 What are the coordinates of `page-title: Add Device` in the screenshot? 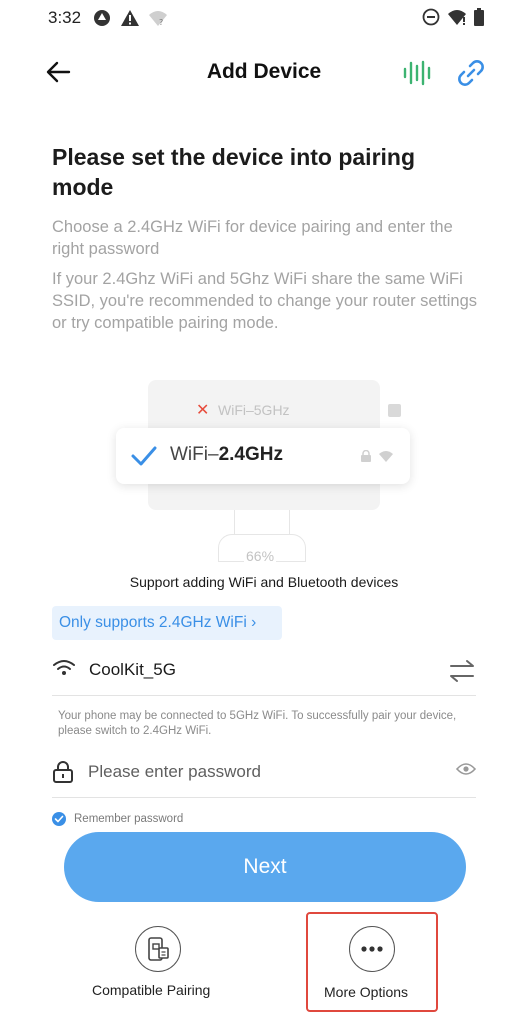 It's located at (264, 71).